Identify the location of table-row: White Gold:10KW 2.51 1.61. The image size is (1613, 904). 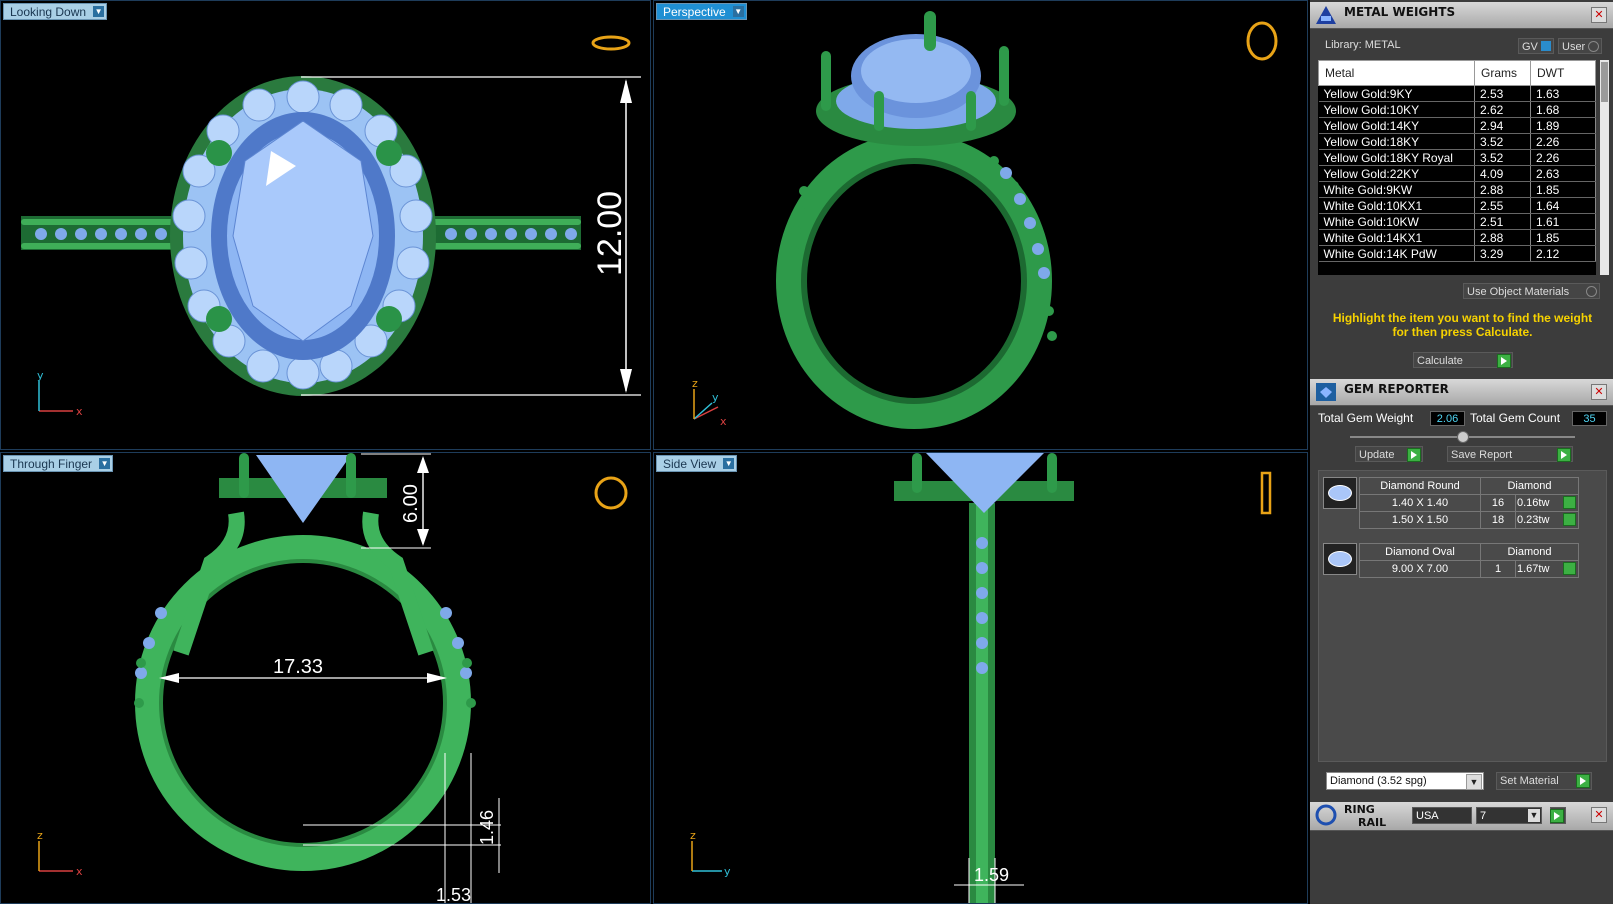
(1457, 221).